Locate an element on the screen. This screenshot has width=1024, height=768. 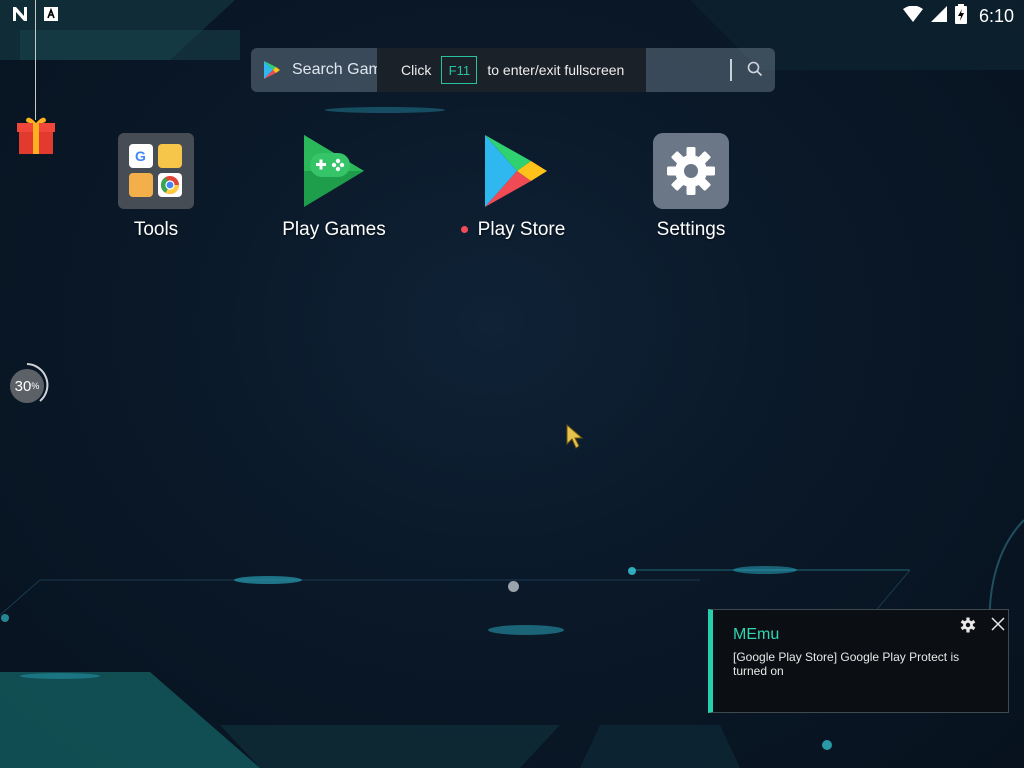
app-label: Play Store is located at coordinates (513, 230).